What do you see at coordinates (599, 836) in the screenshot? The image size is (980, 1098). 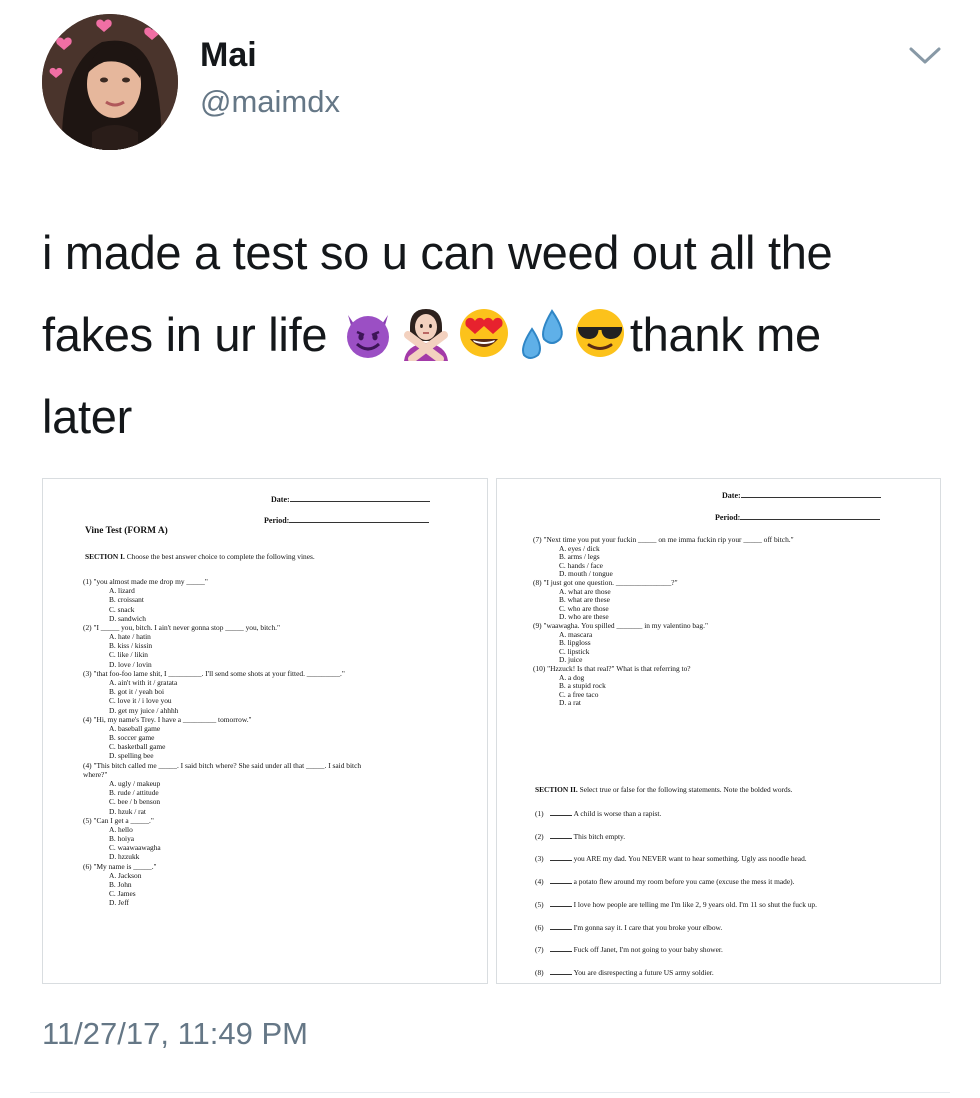 I see `statement-text: This bitch empty.` at bounding box center [599, 836].